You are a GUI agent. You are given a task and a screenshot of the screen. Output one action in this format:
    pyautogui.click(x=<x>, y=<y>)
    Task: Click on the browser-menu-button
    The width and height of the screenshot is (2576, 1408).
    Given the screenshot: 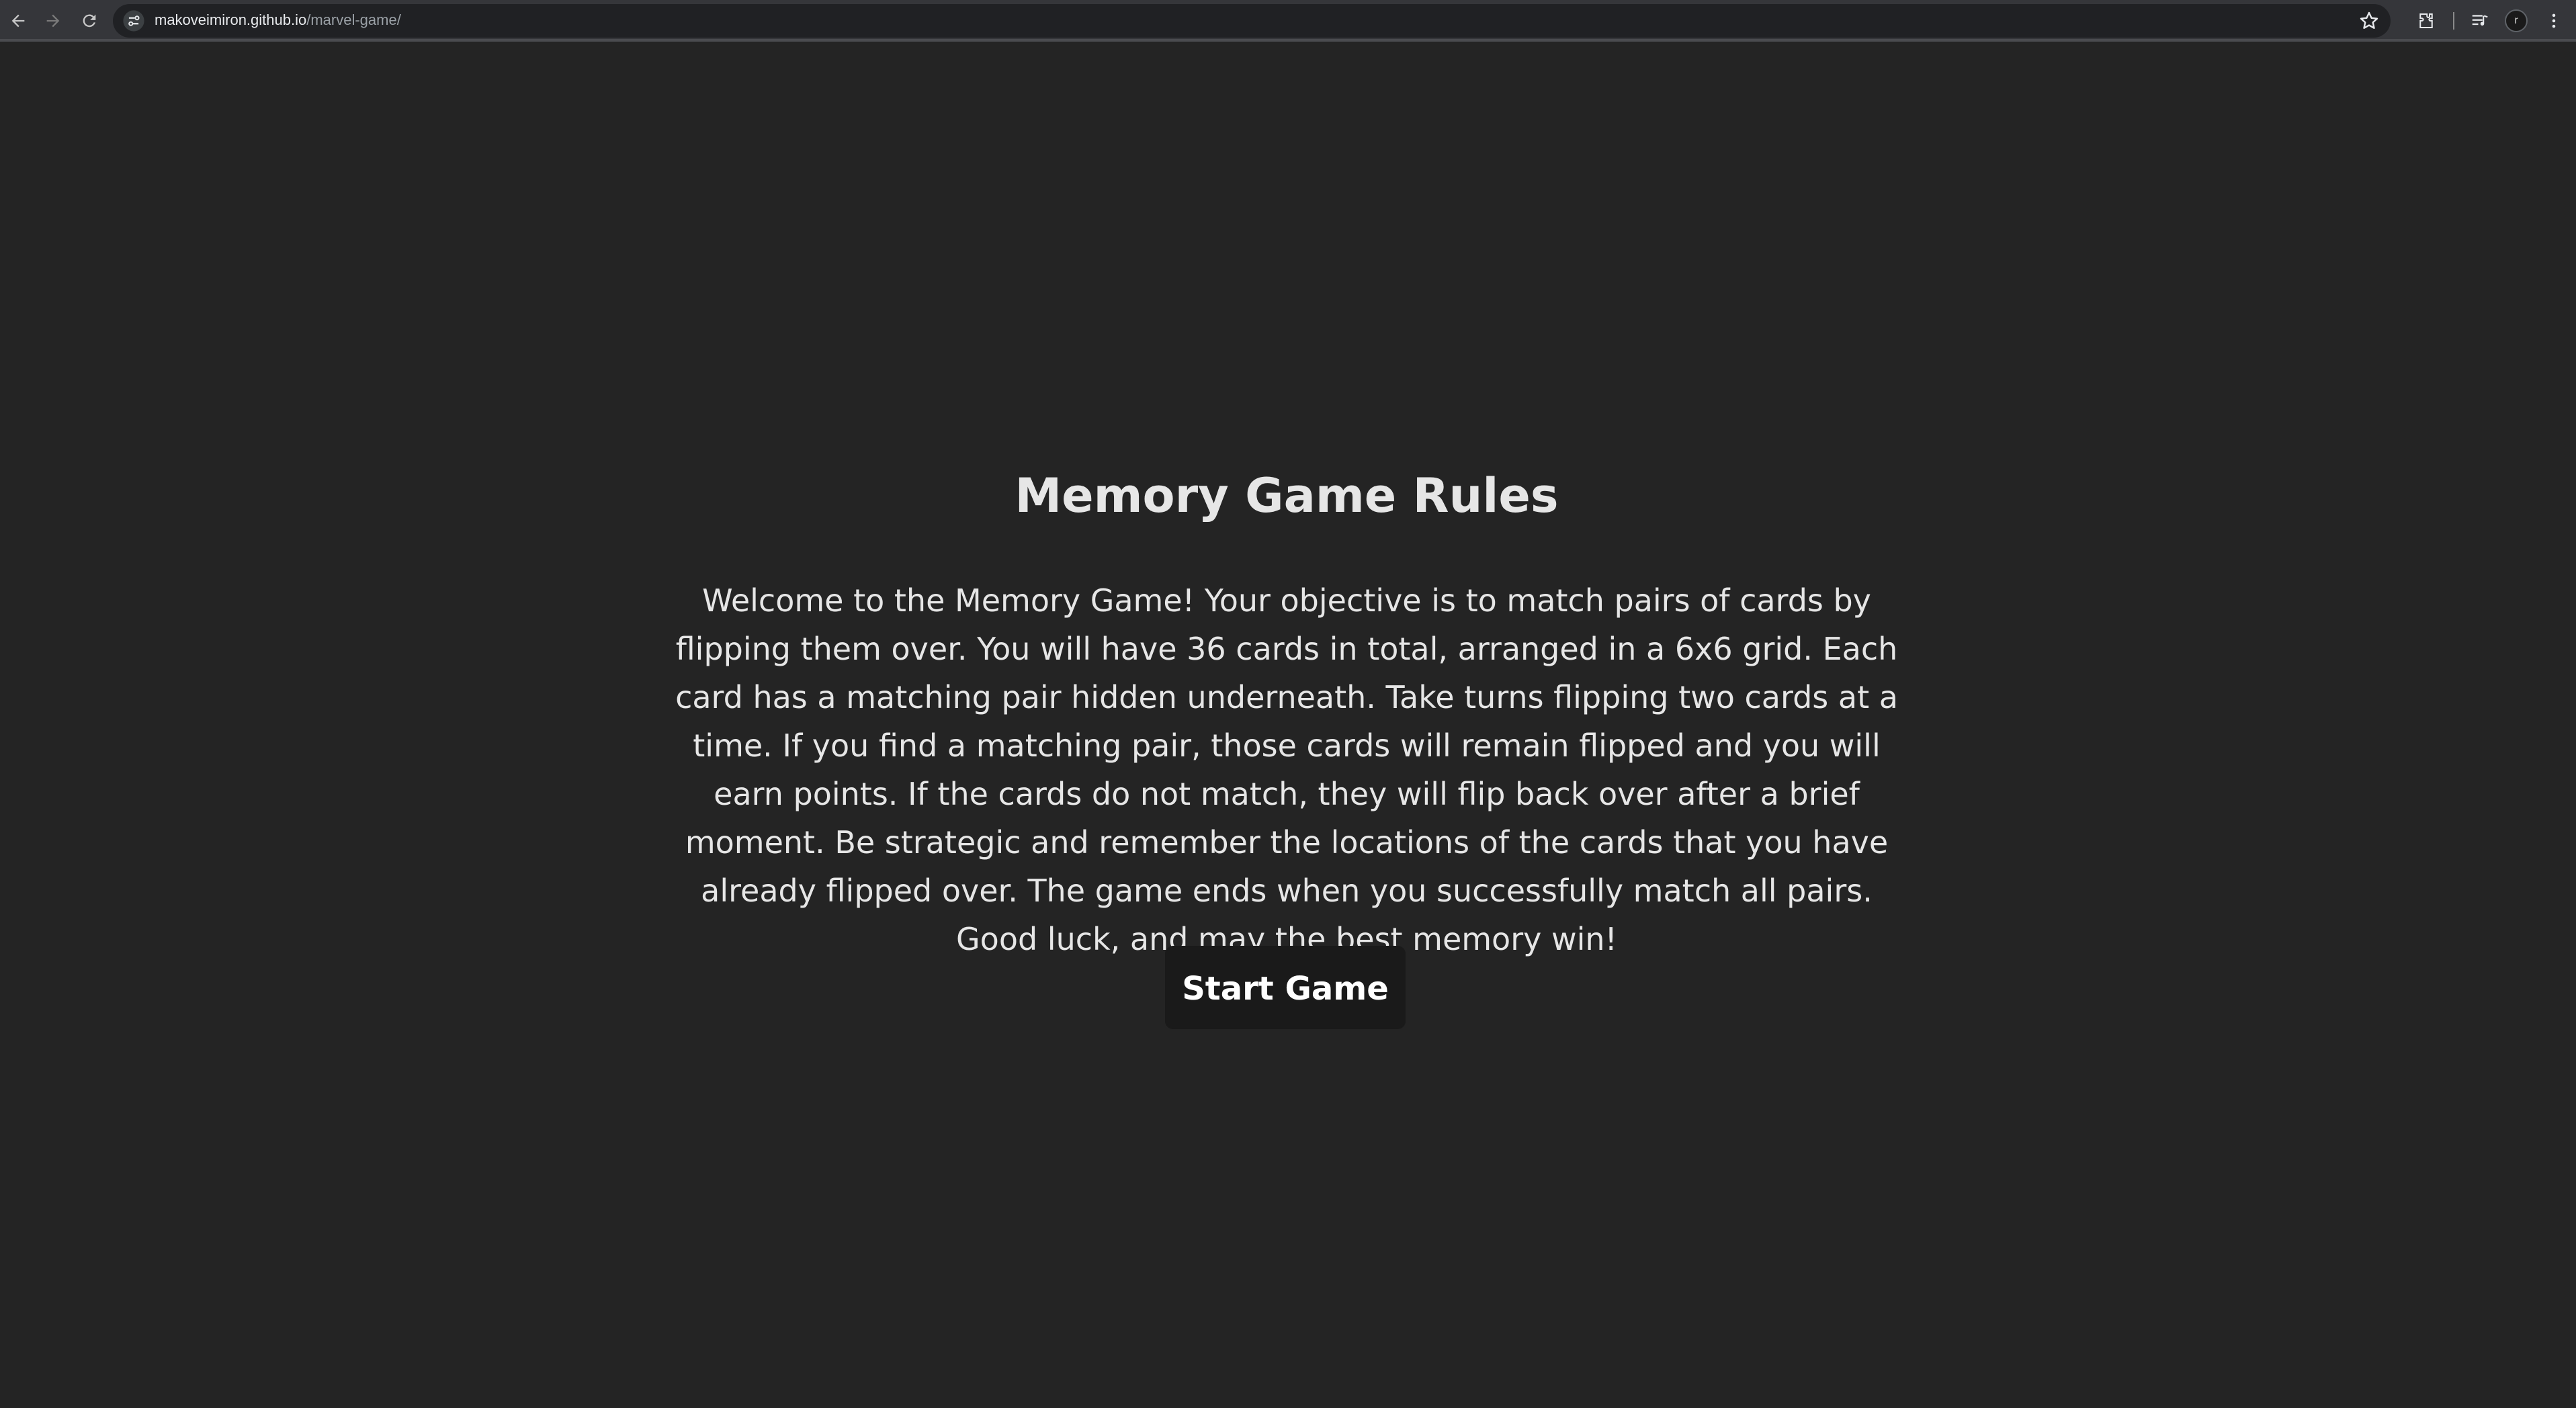 What is the action you would take?
    pyautogui.click(x=2554, y=21)
    